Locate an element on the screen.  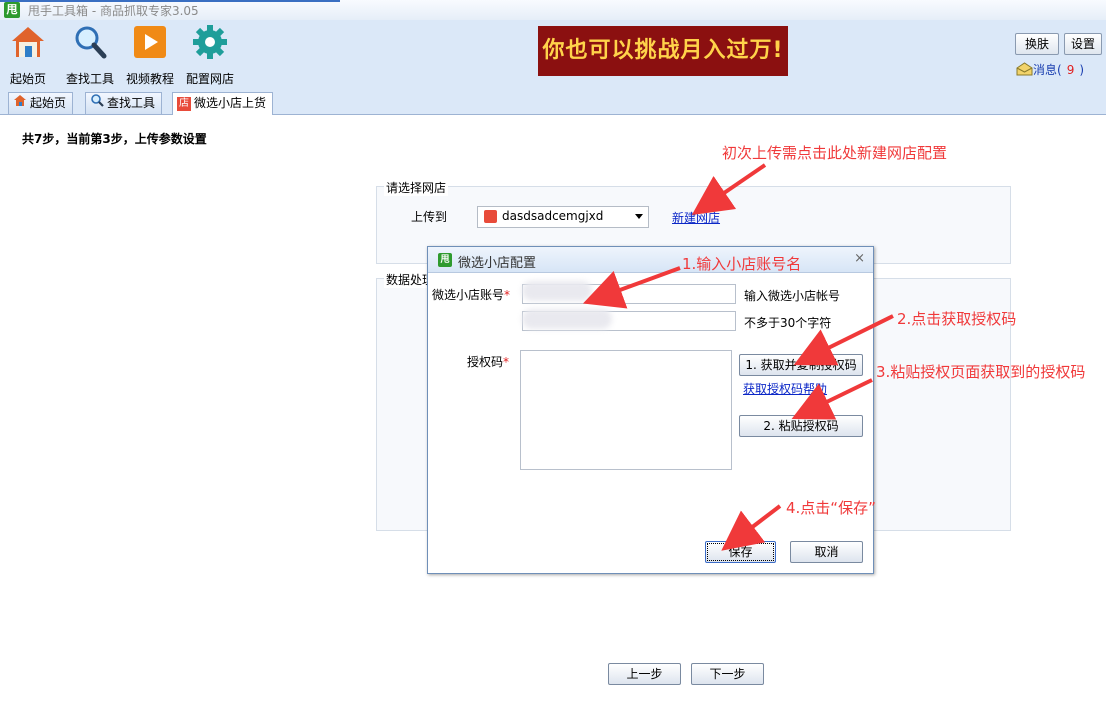
annotation-step2: 2.点击获取授权码 is located at coordinates (957, 319).